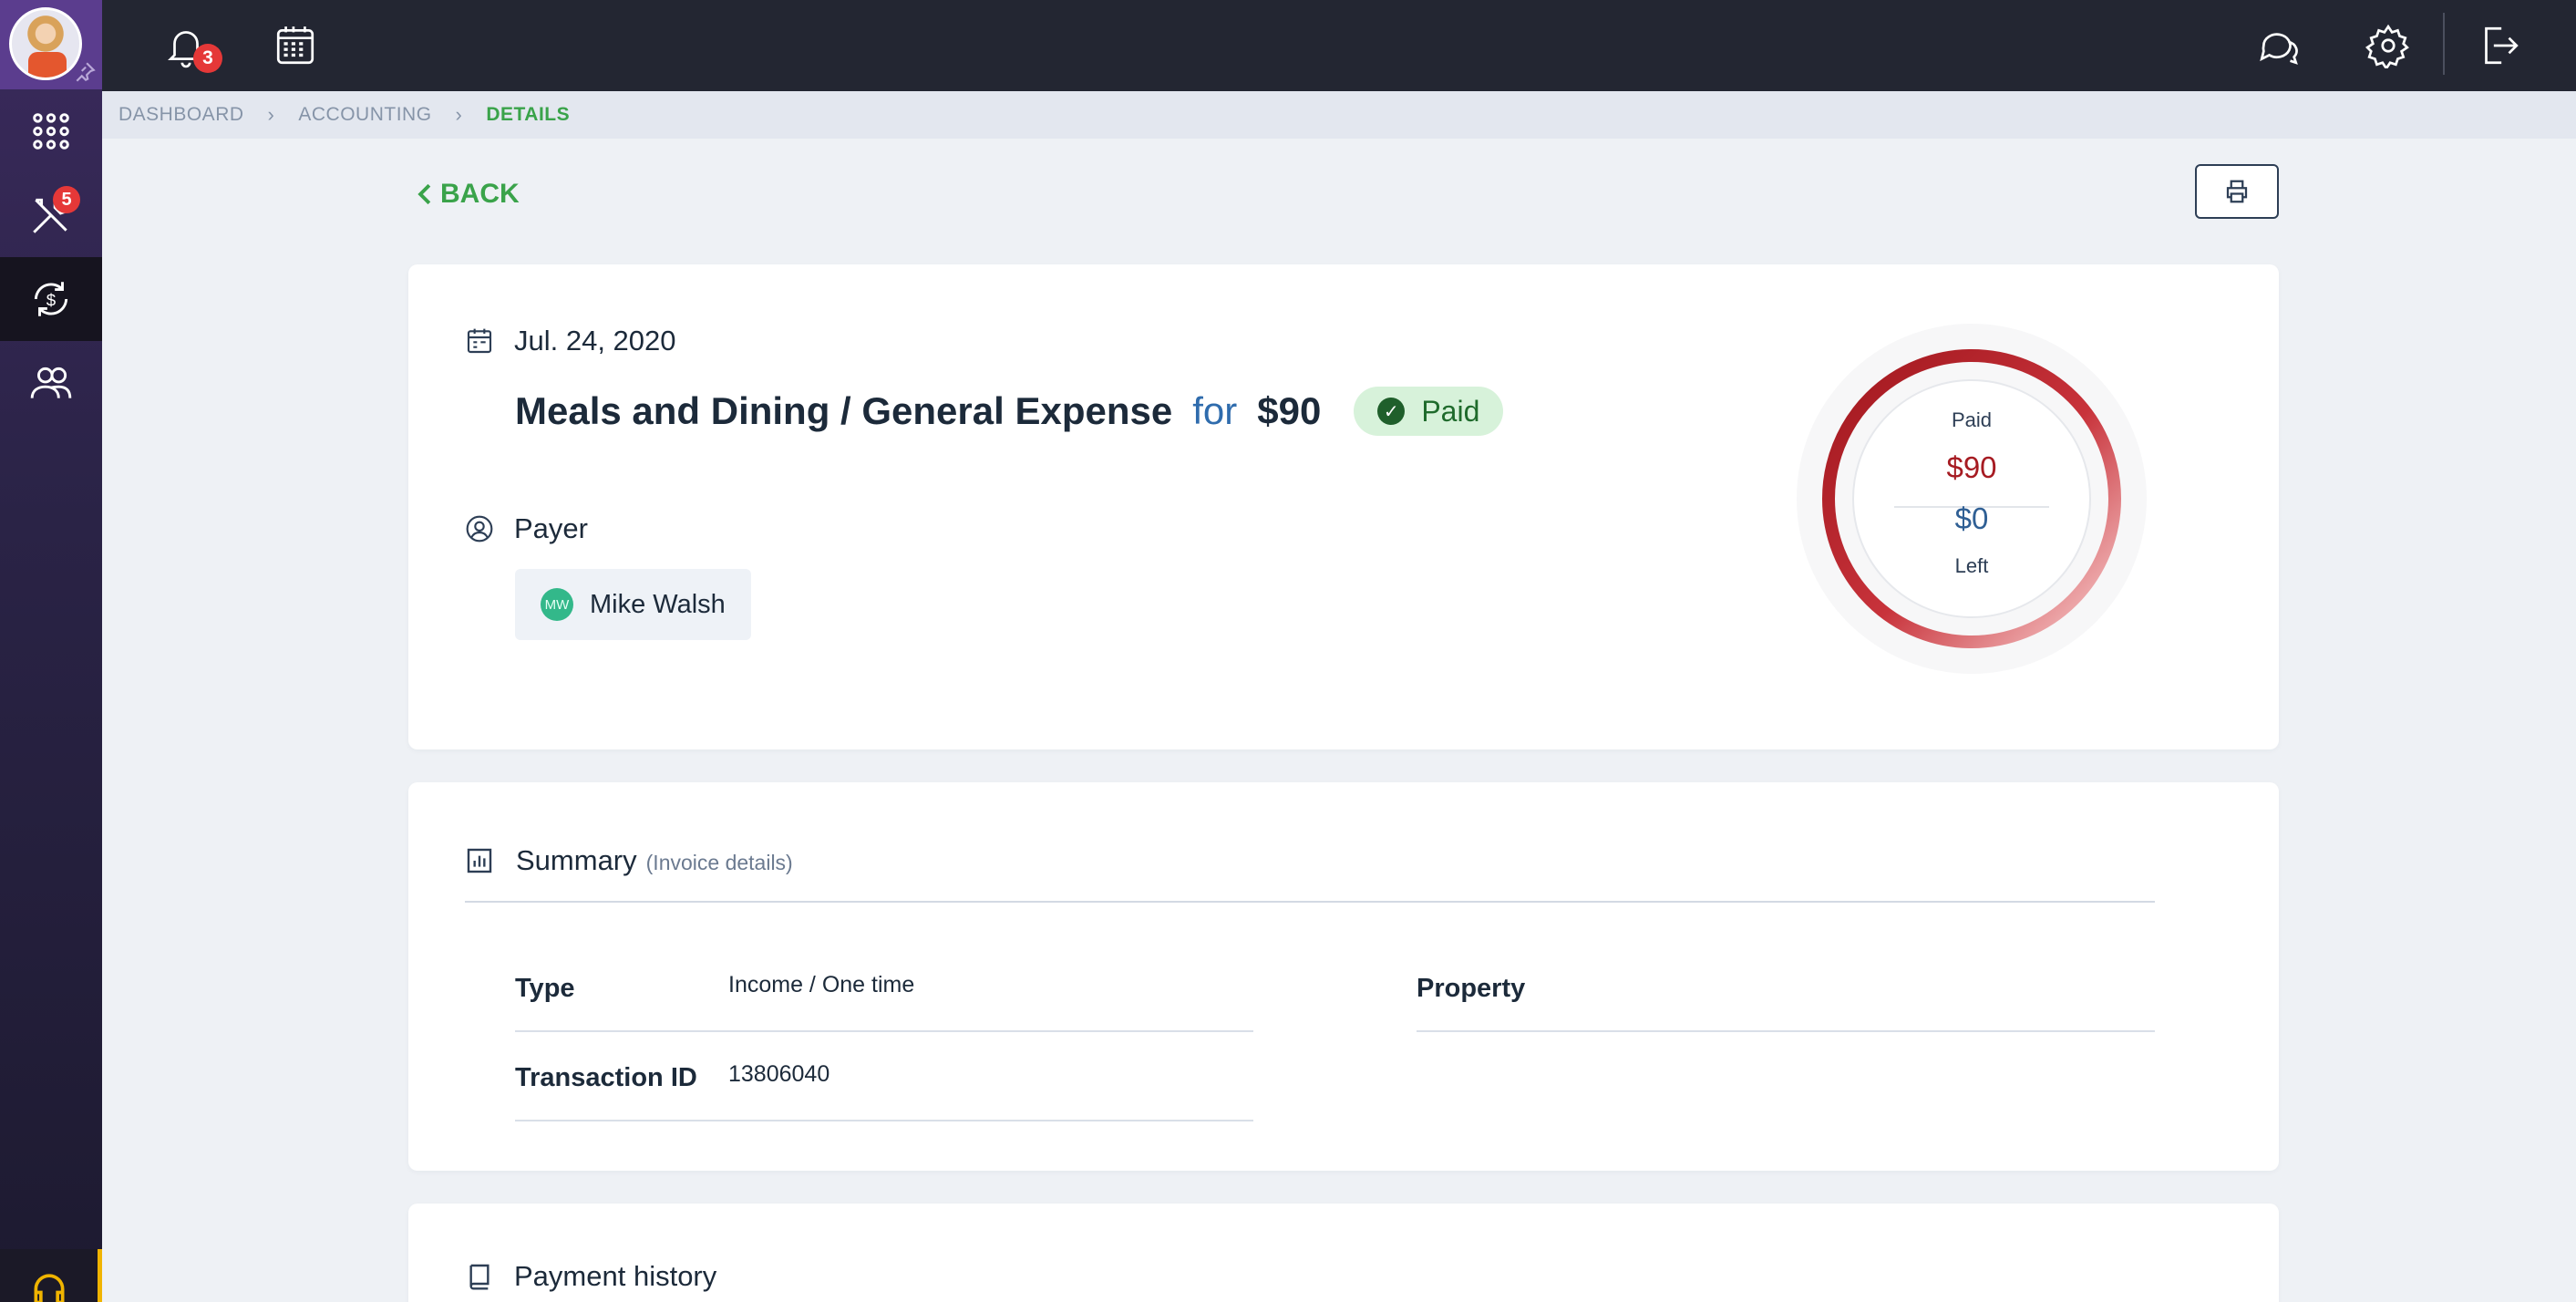 This screenshot has height=1302, width=2576. I want to click on logout-icon, so click(2502, 45).